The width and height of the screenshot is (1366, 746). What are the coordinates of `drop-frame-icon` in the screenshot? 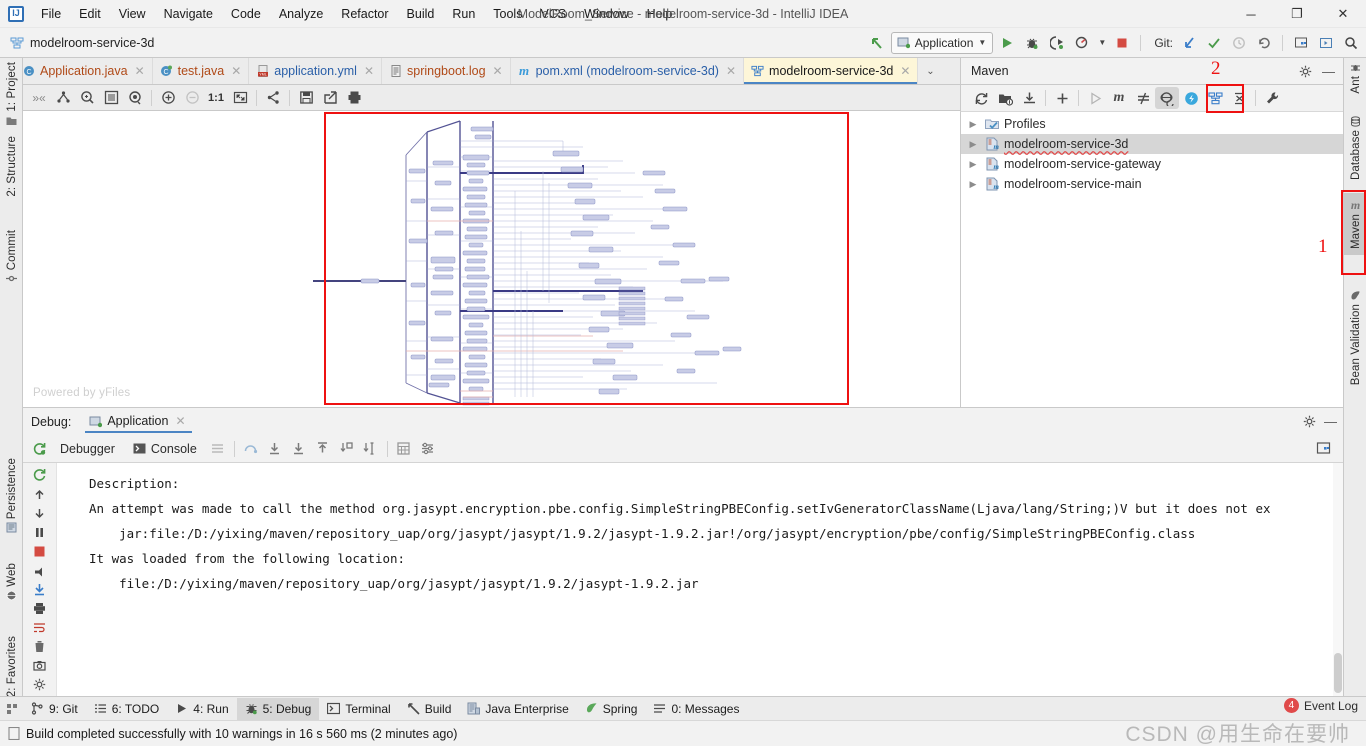 It's located at (347, 449).